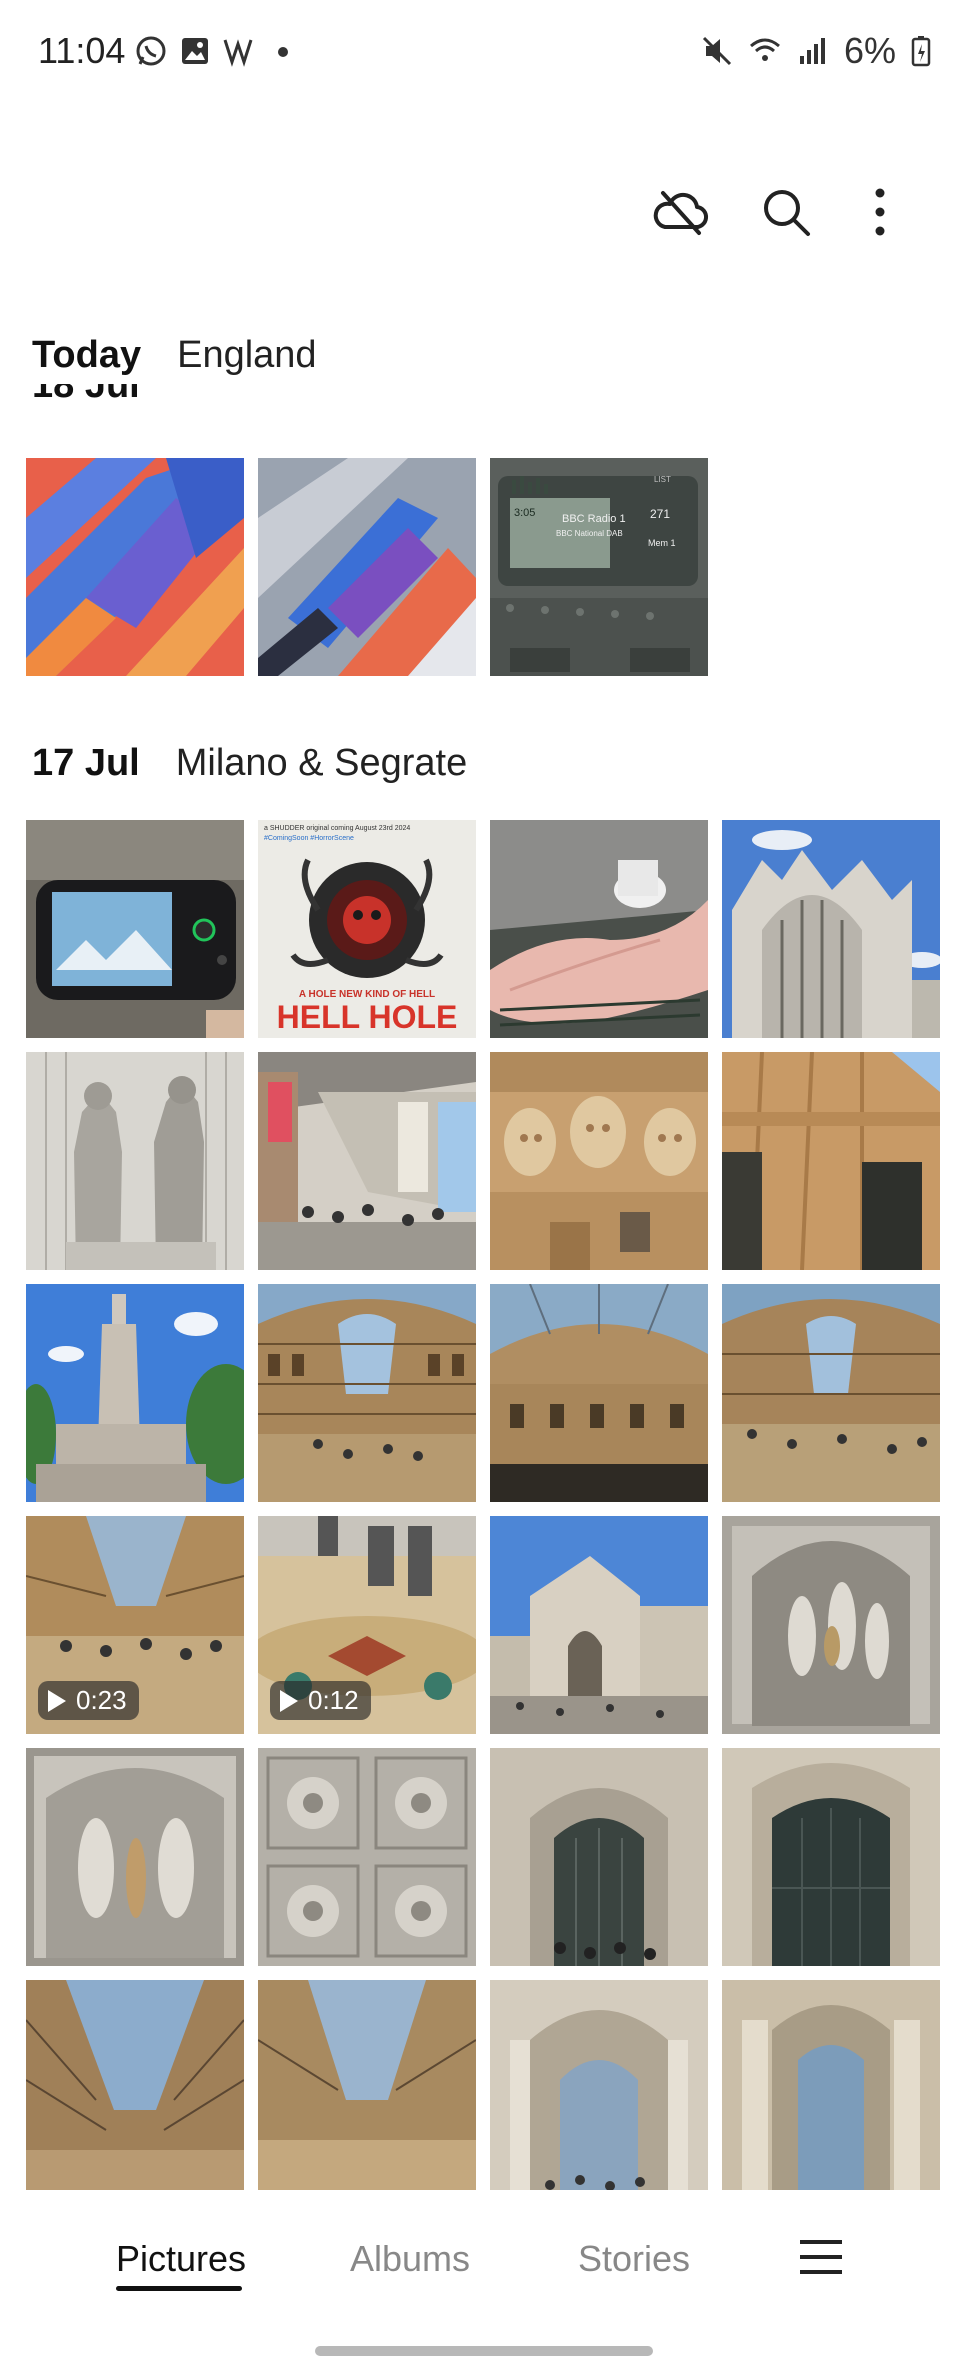  What do you see at coordinates (135, 1625) in the screenshot?
I see `video-thumbnail: 0:23` at bounding box center [135, 1625].